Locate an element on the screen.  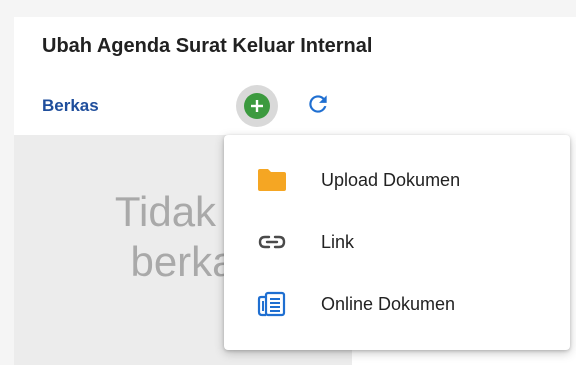
refresh-icon is located at coordinates (318, 106).